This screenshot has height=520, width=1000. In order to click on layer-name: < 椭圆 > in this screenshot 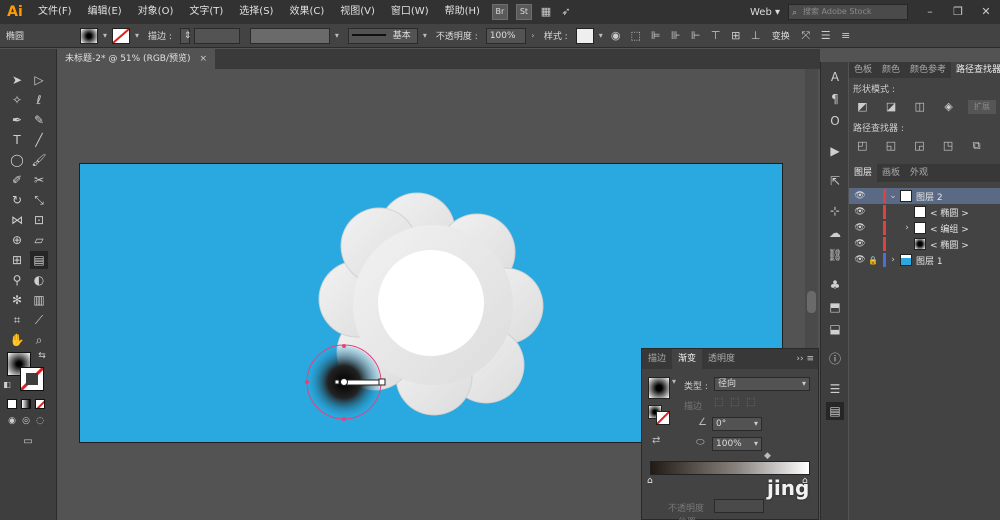, I will do `click(949, 244)`.